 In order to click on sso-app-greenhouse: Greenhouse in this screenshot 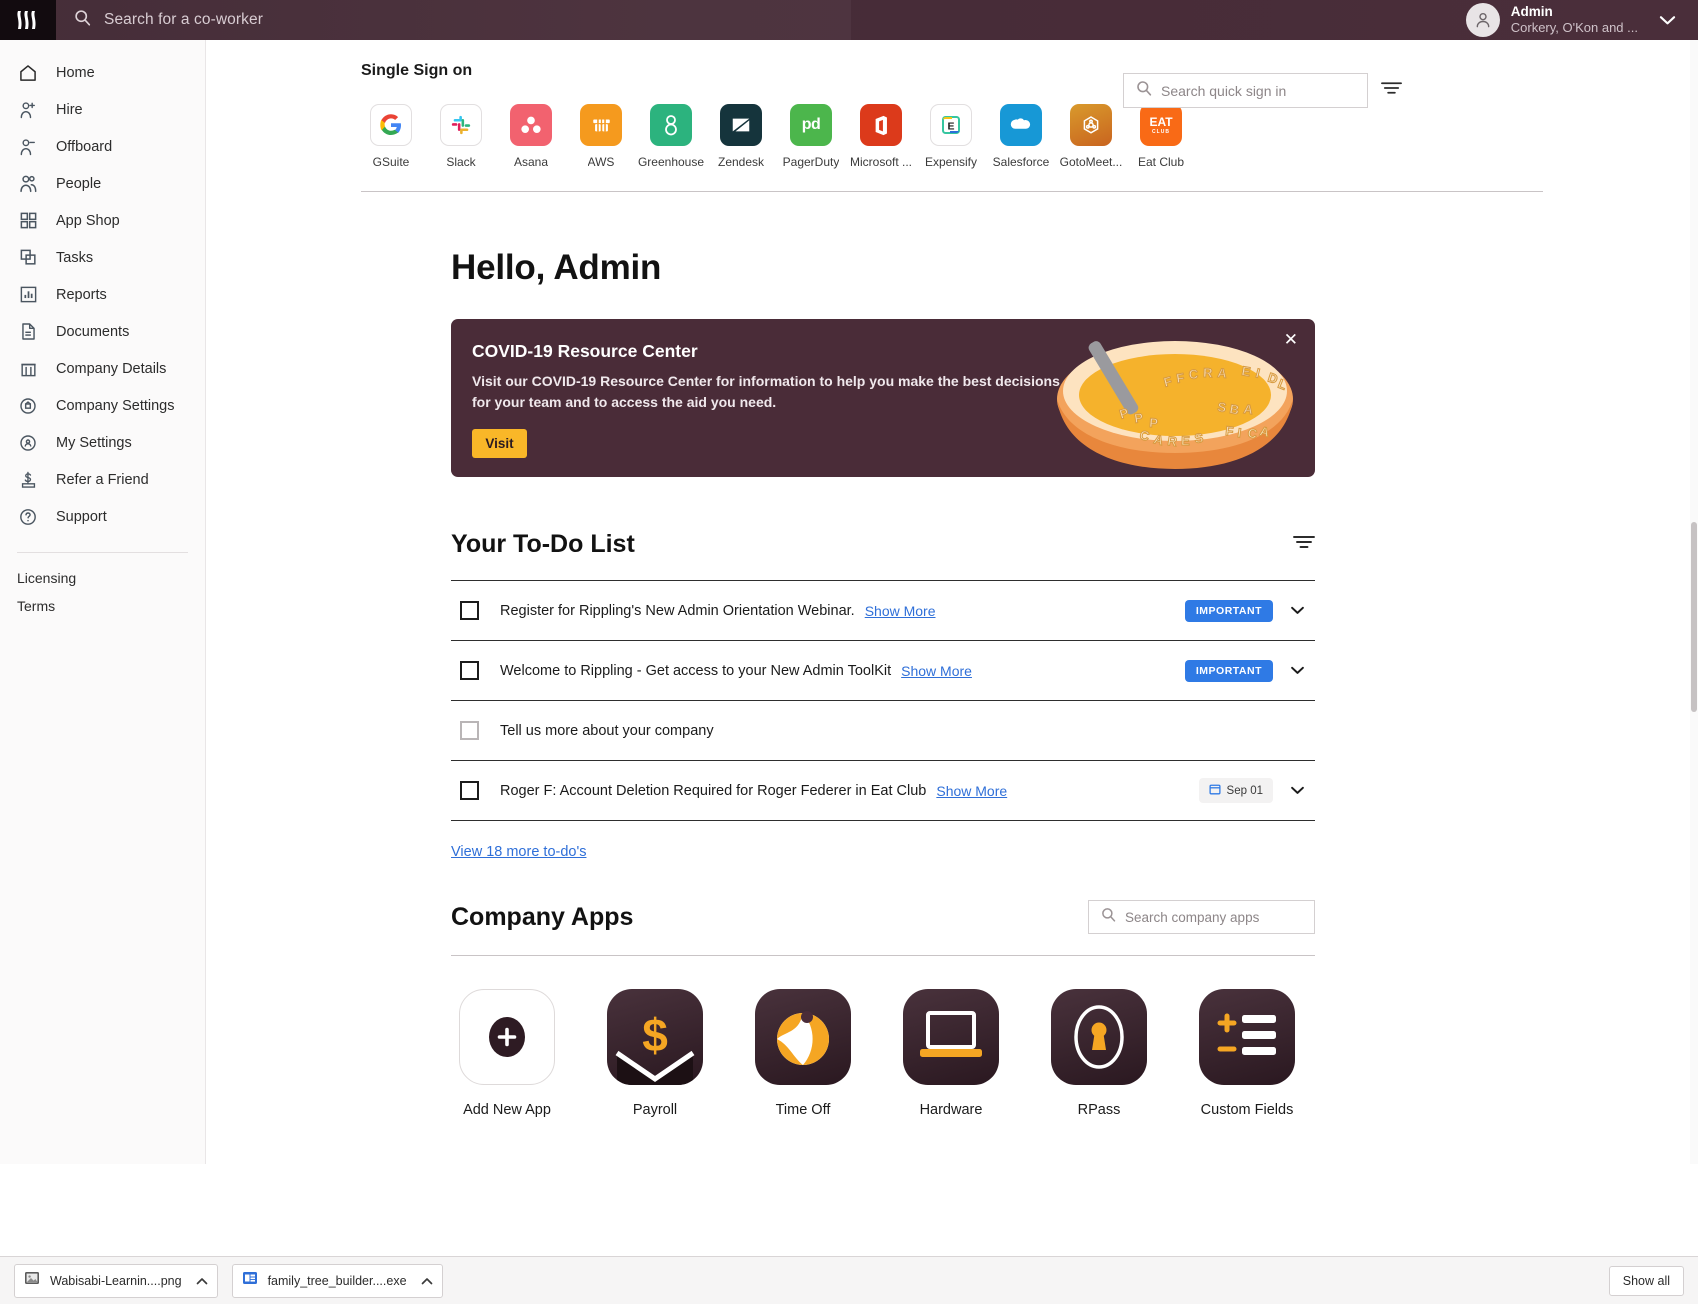, I will do `click(671, 136)`.